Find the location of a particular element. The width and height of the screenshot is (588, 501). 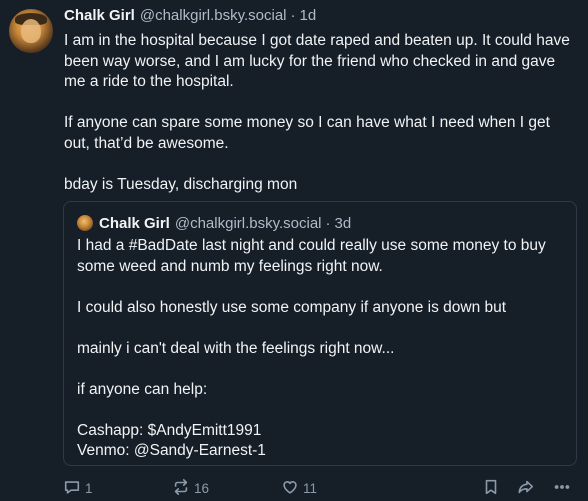

quote-paragraph: if anyone can help: is located at coordinates (142, 389).